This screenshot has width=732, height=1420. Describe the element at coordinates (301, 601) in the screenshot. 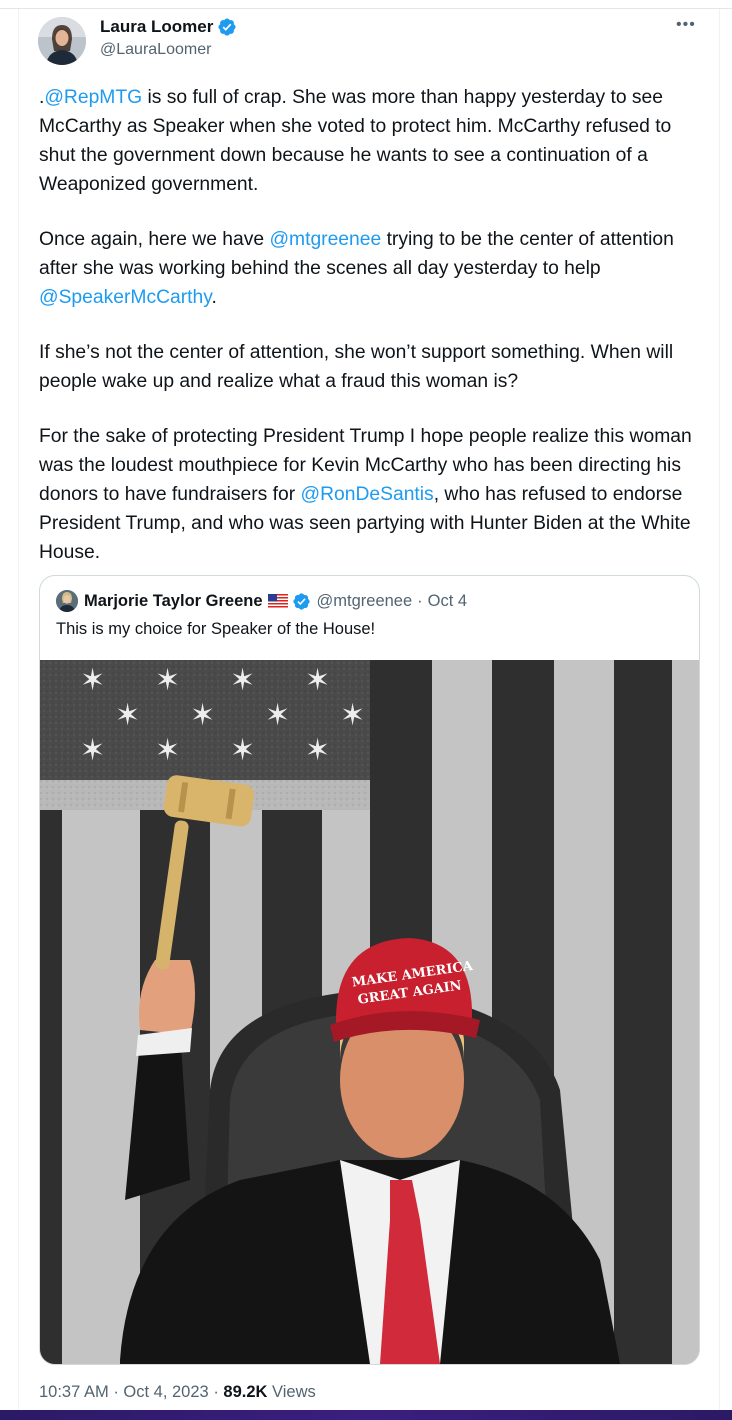

I see `quoted-verified-badge-icon` at that location.